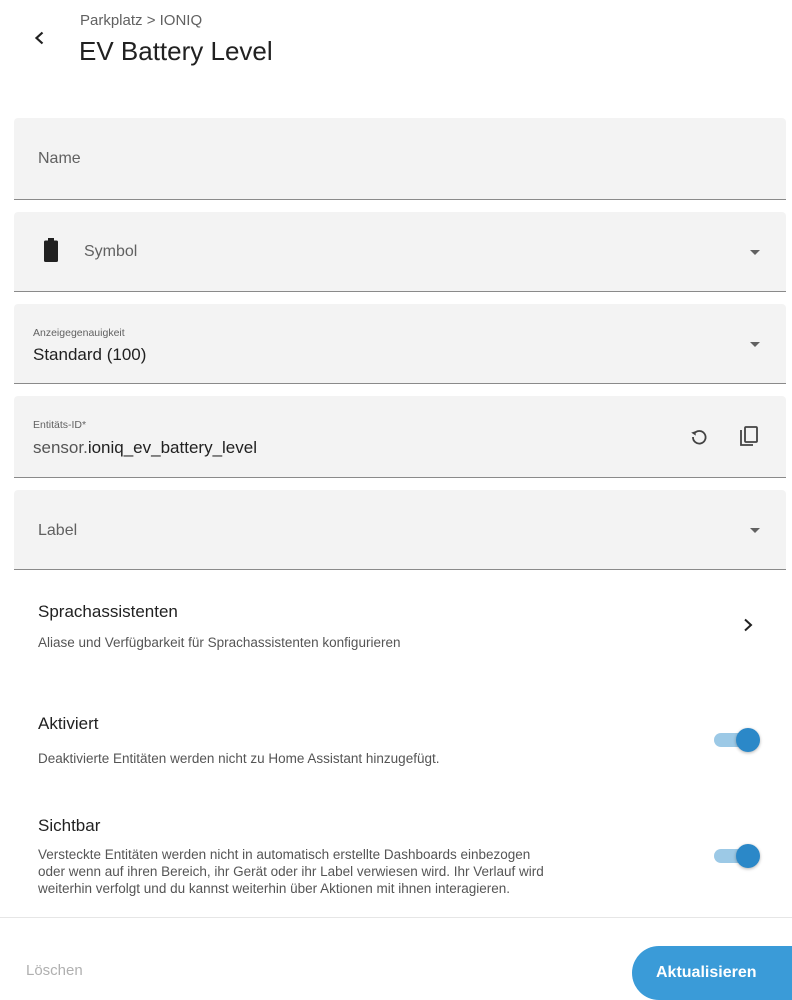  I want to click on display-precision-select: Anzeigegenauigkeit Standard (100), so click(400, 344).